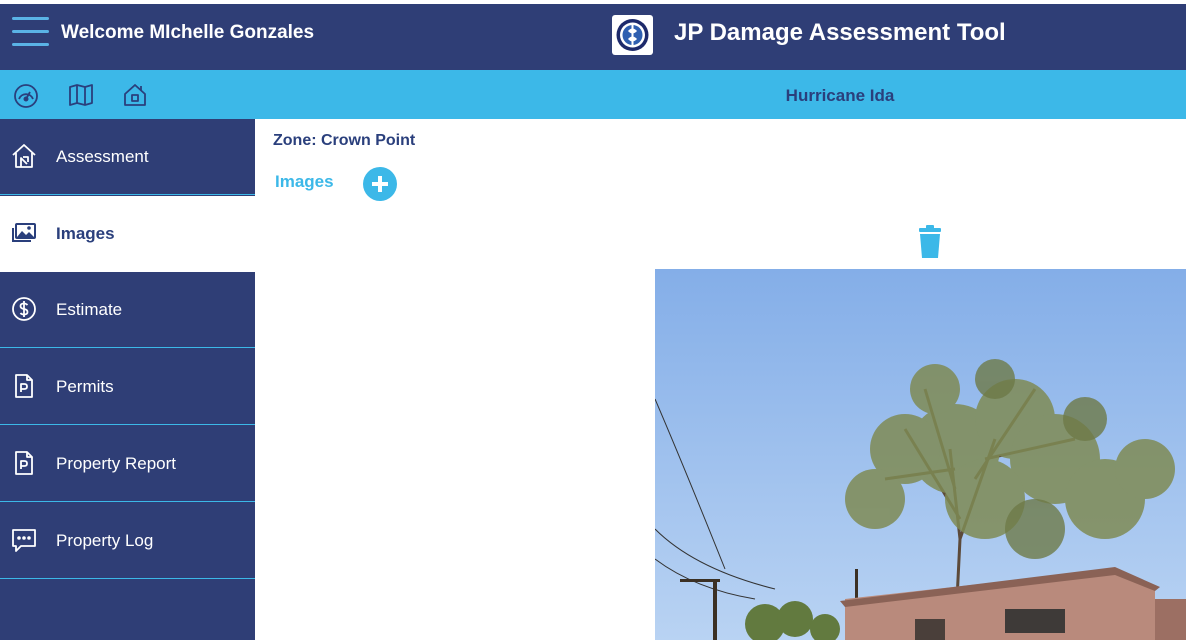 This screenshot has width=1186, height=640. I want to click on sidebar-item-property-report: Property Report, so click(127, 464).